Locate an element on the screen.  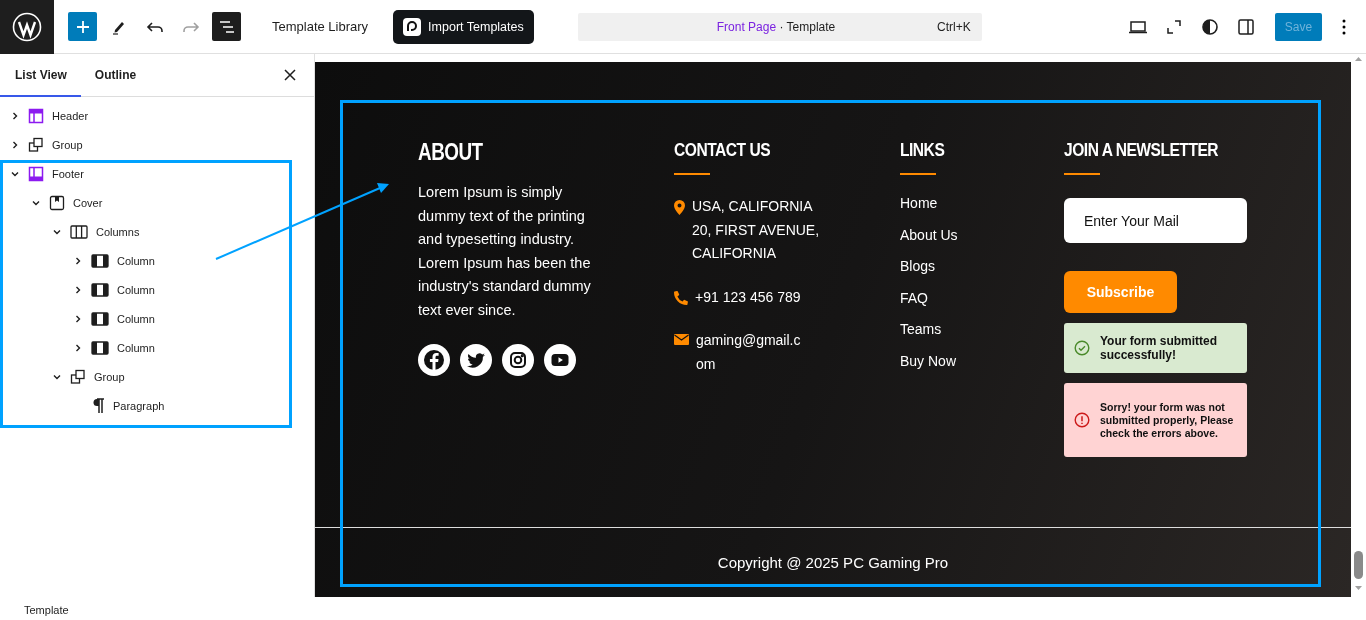
contact-text: USA, CALIFORNIA 20, FIRST AVENUE, CALIFORNIA is located at coordinates (756, 230).